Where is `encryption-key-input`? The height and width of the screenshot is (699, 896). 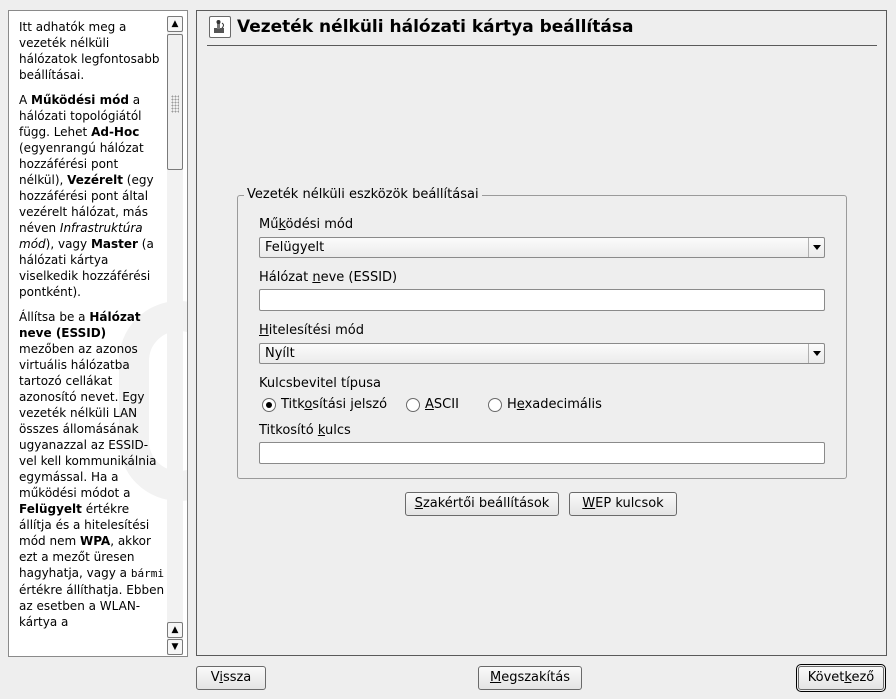
encryption-key-input is located at coordinates (542, 453).